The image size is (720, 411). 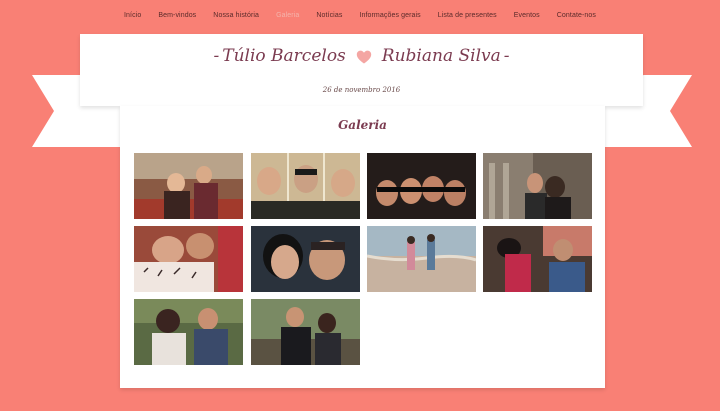 I want to click on nav-item-contate-nos: Contate-nos, so click(x=576, y=15).